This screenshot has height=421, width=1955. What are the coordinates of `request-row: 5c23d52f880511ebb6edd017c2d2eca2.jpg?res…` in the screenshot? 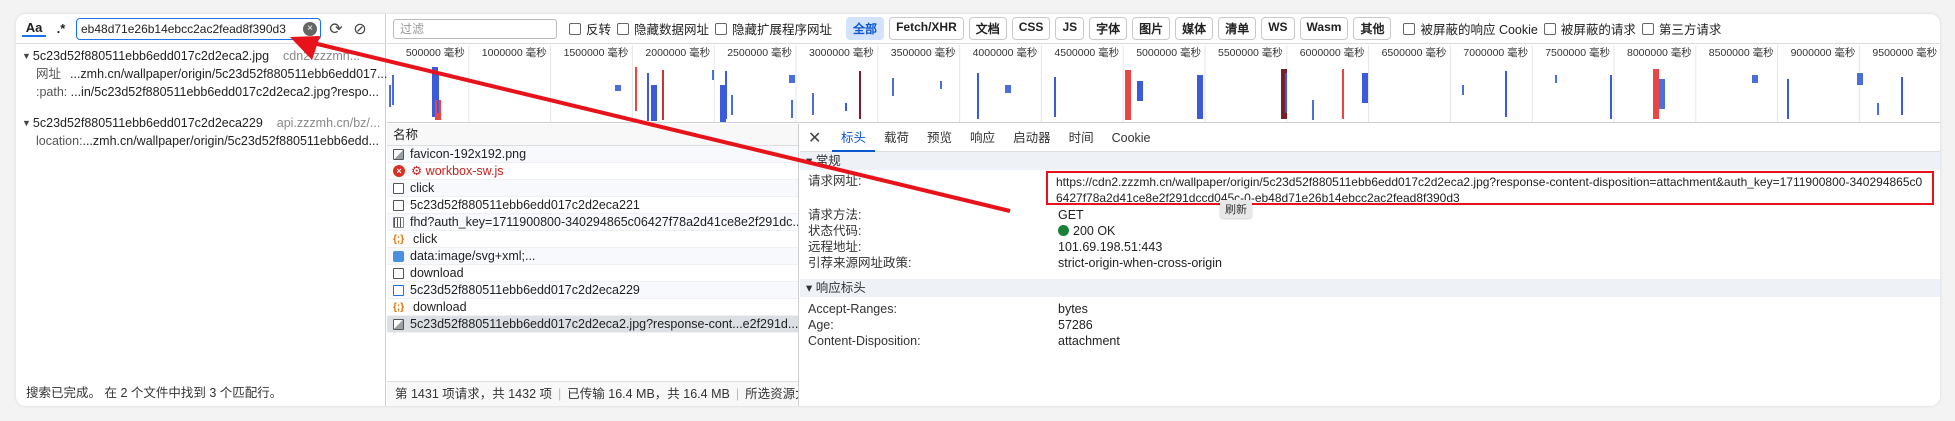 It's located at (592, 324).